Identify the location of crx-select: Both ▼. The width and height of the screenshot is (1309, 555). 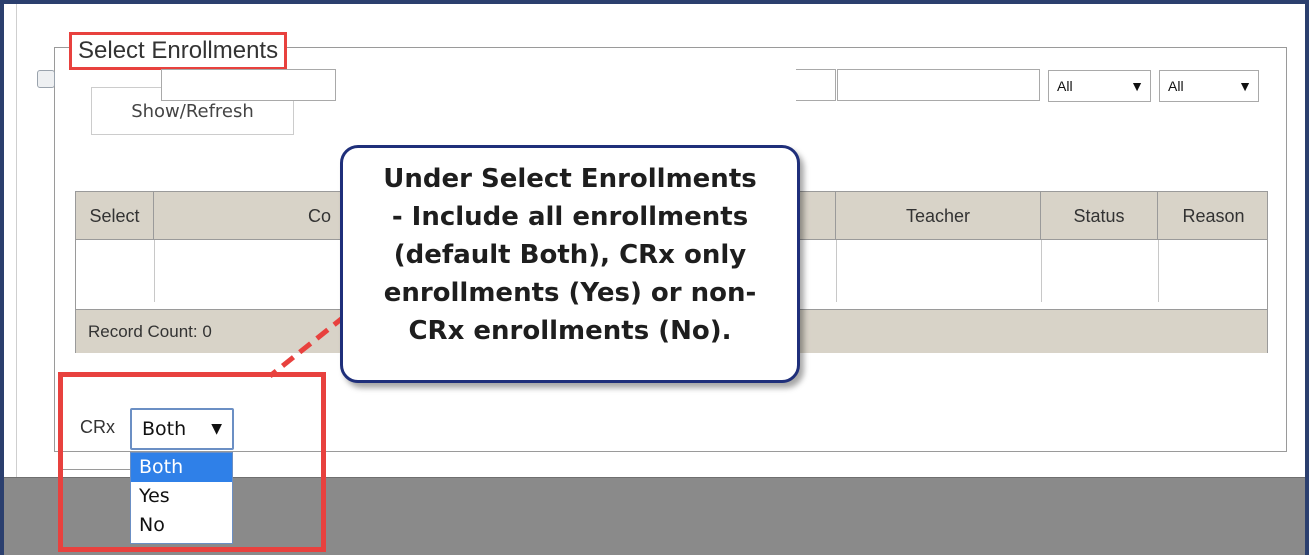
(182, 429).